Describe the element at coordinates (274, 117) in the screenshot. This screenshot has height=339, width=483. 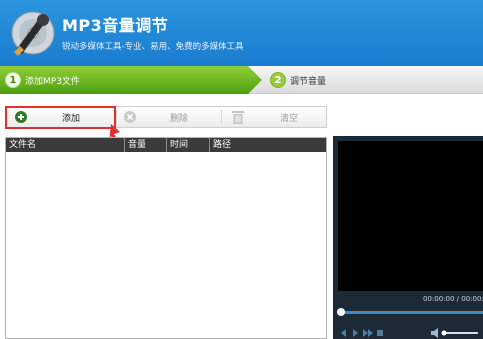
I see `clear-button: 清空` at that location.